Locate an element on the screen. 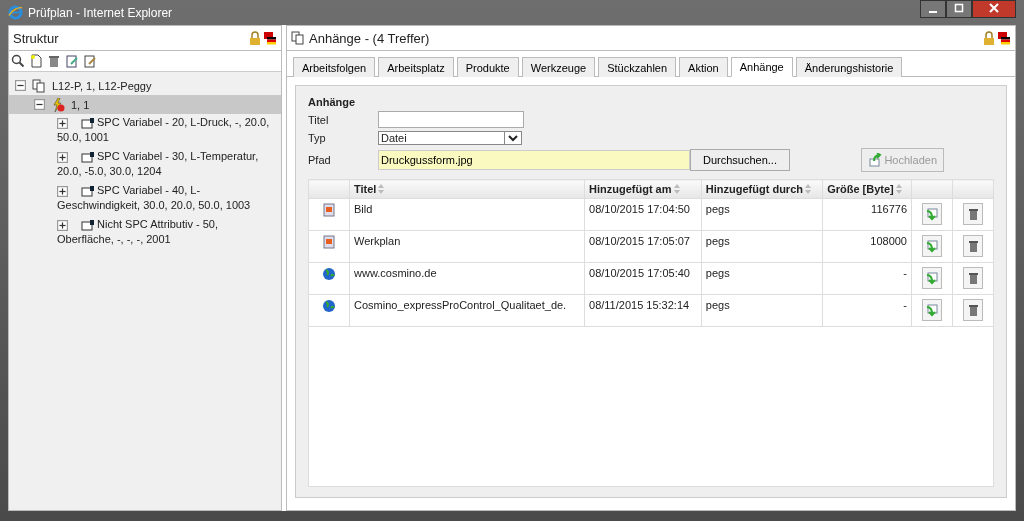 This screenshot has width=1024, height=521. column-header: Größe [Byte] is located at coordinates (867, 189).